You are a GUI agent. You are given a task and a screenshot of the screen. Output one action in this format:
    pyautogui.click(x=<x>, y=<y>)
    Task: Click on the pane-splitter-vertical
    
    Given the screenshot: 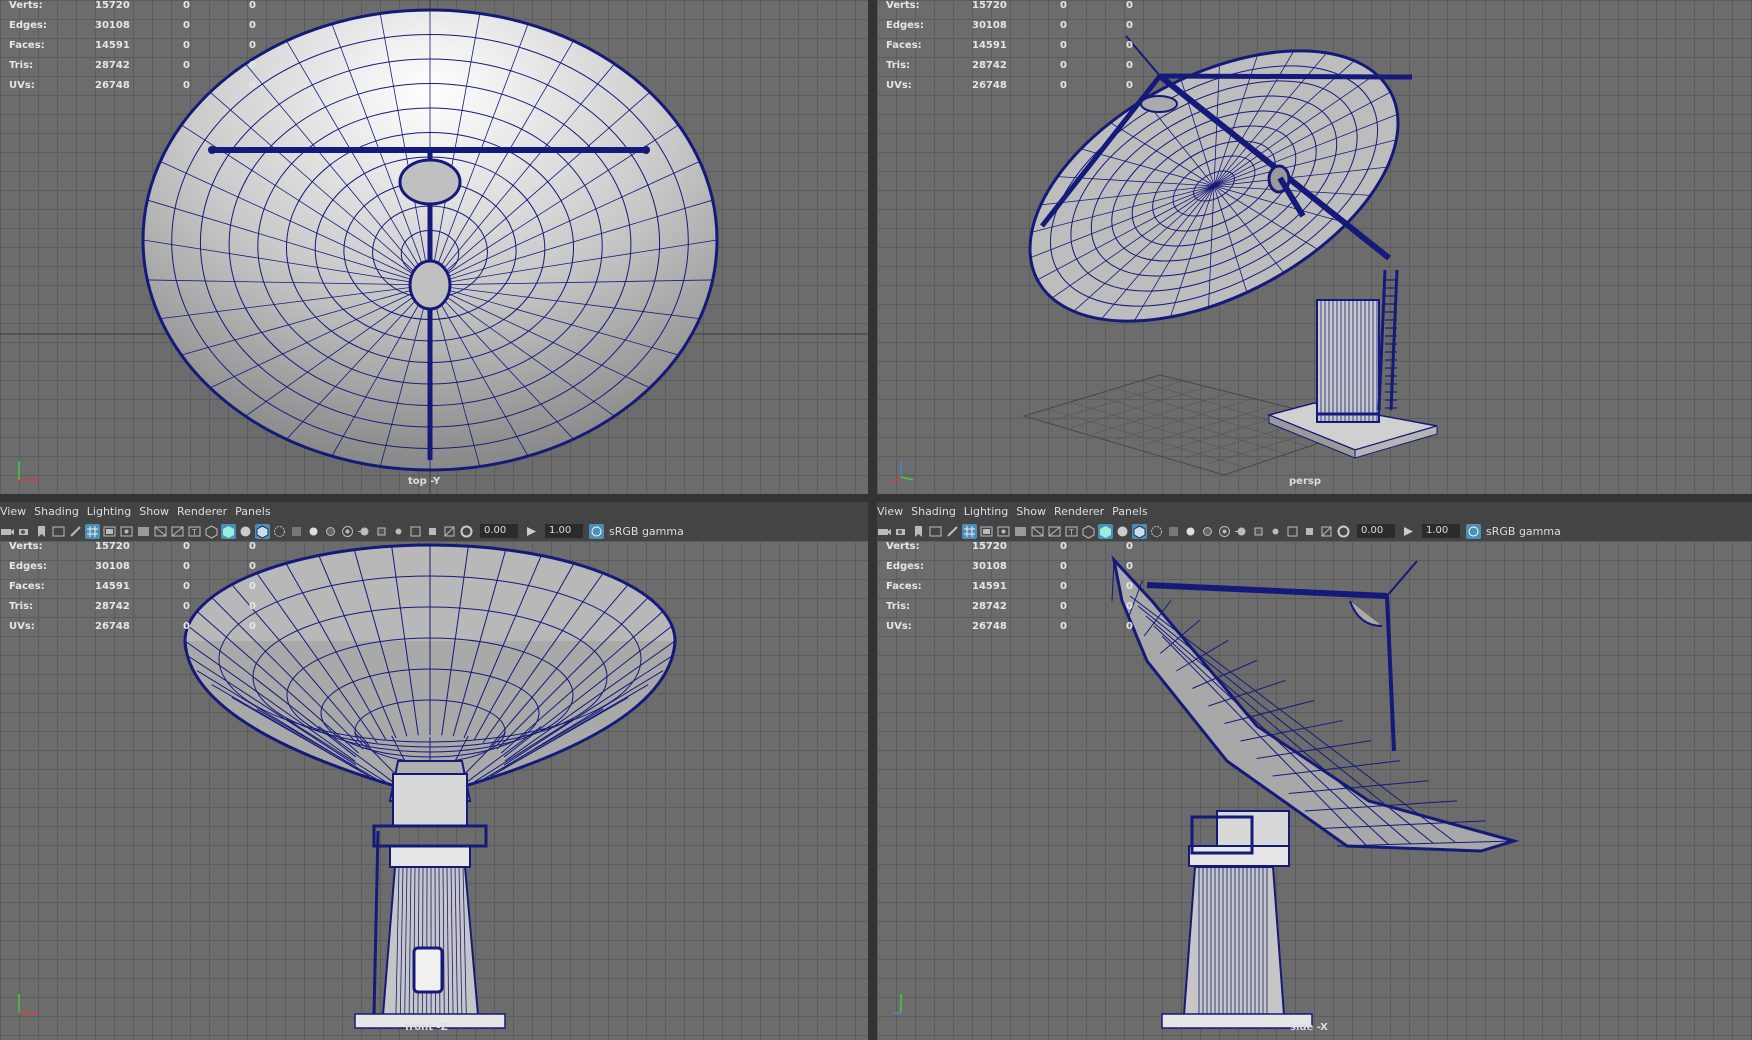 What is the action you would take?
    pyautogui.click(x=872, y=520)
    